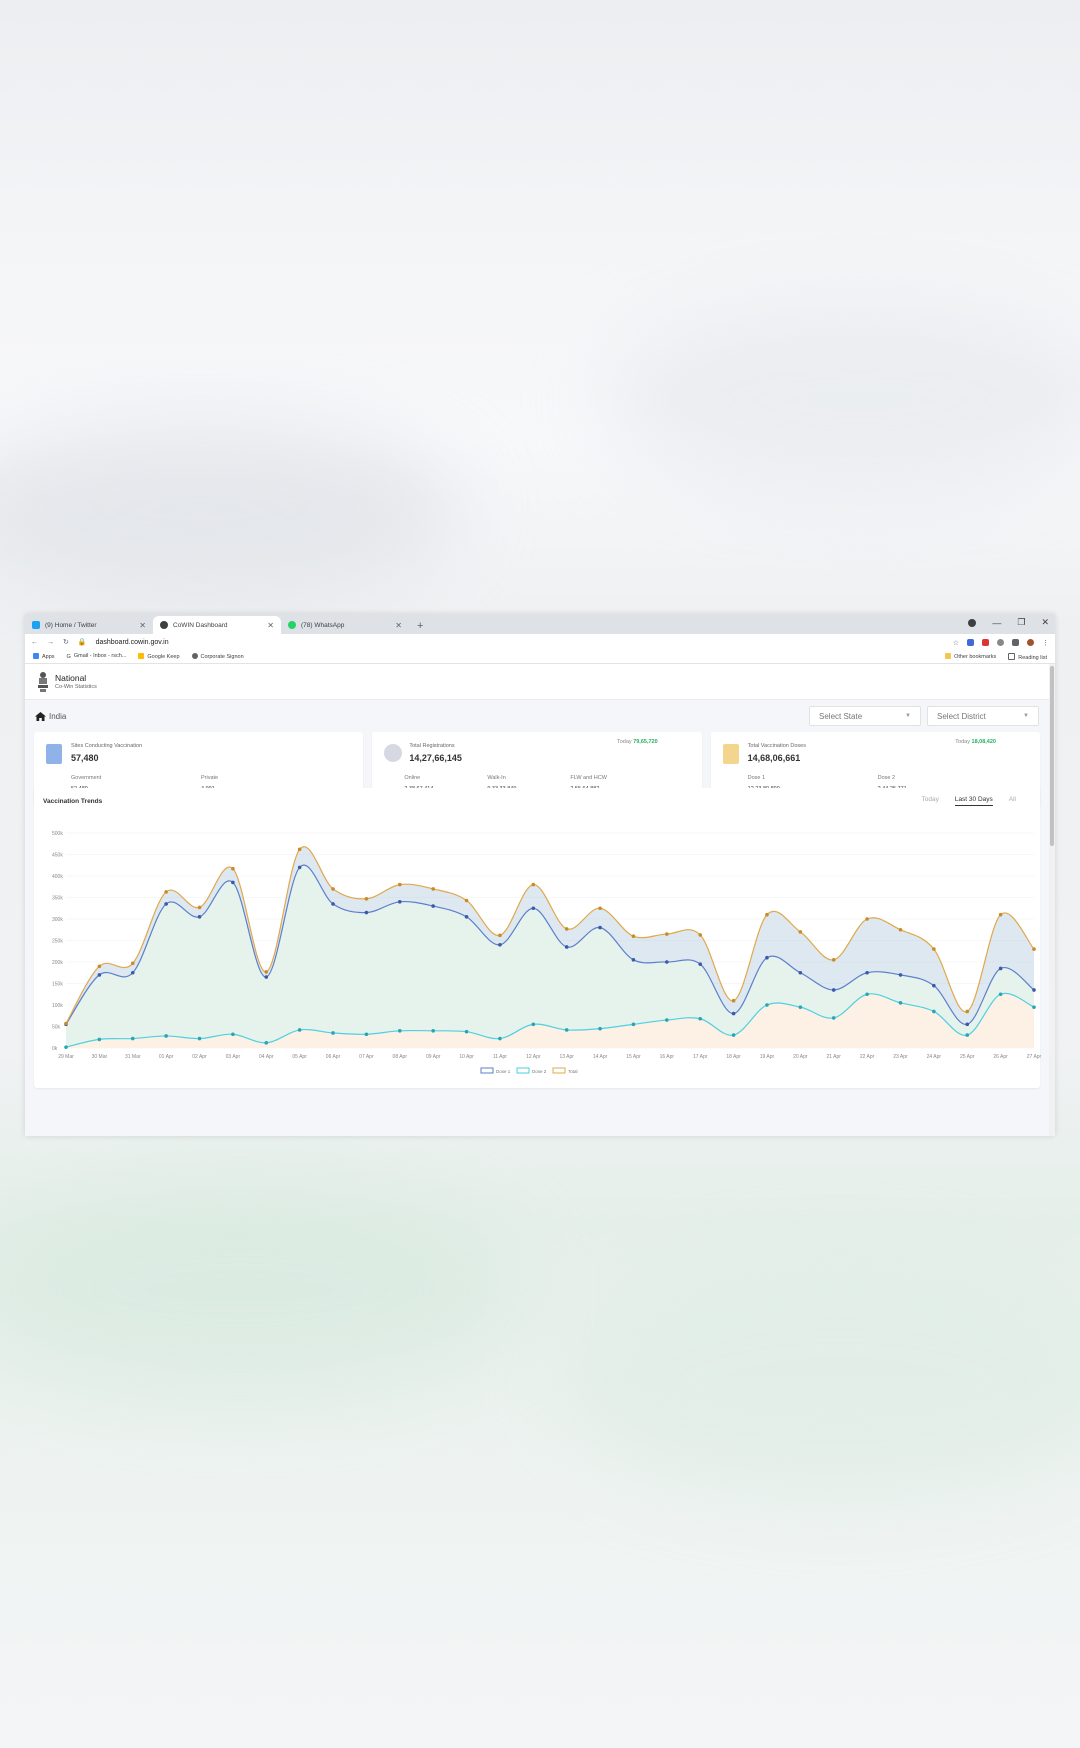  I want to click on x-tick-label: 26 Apr, so click(1000, 1057).